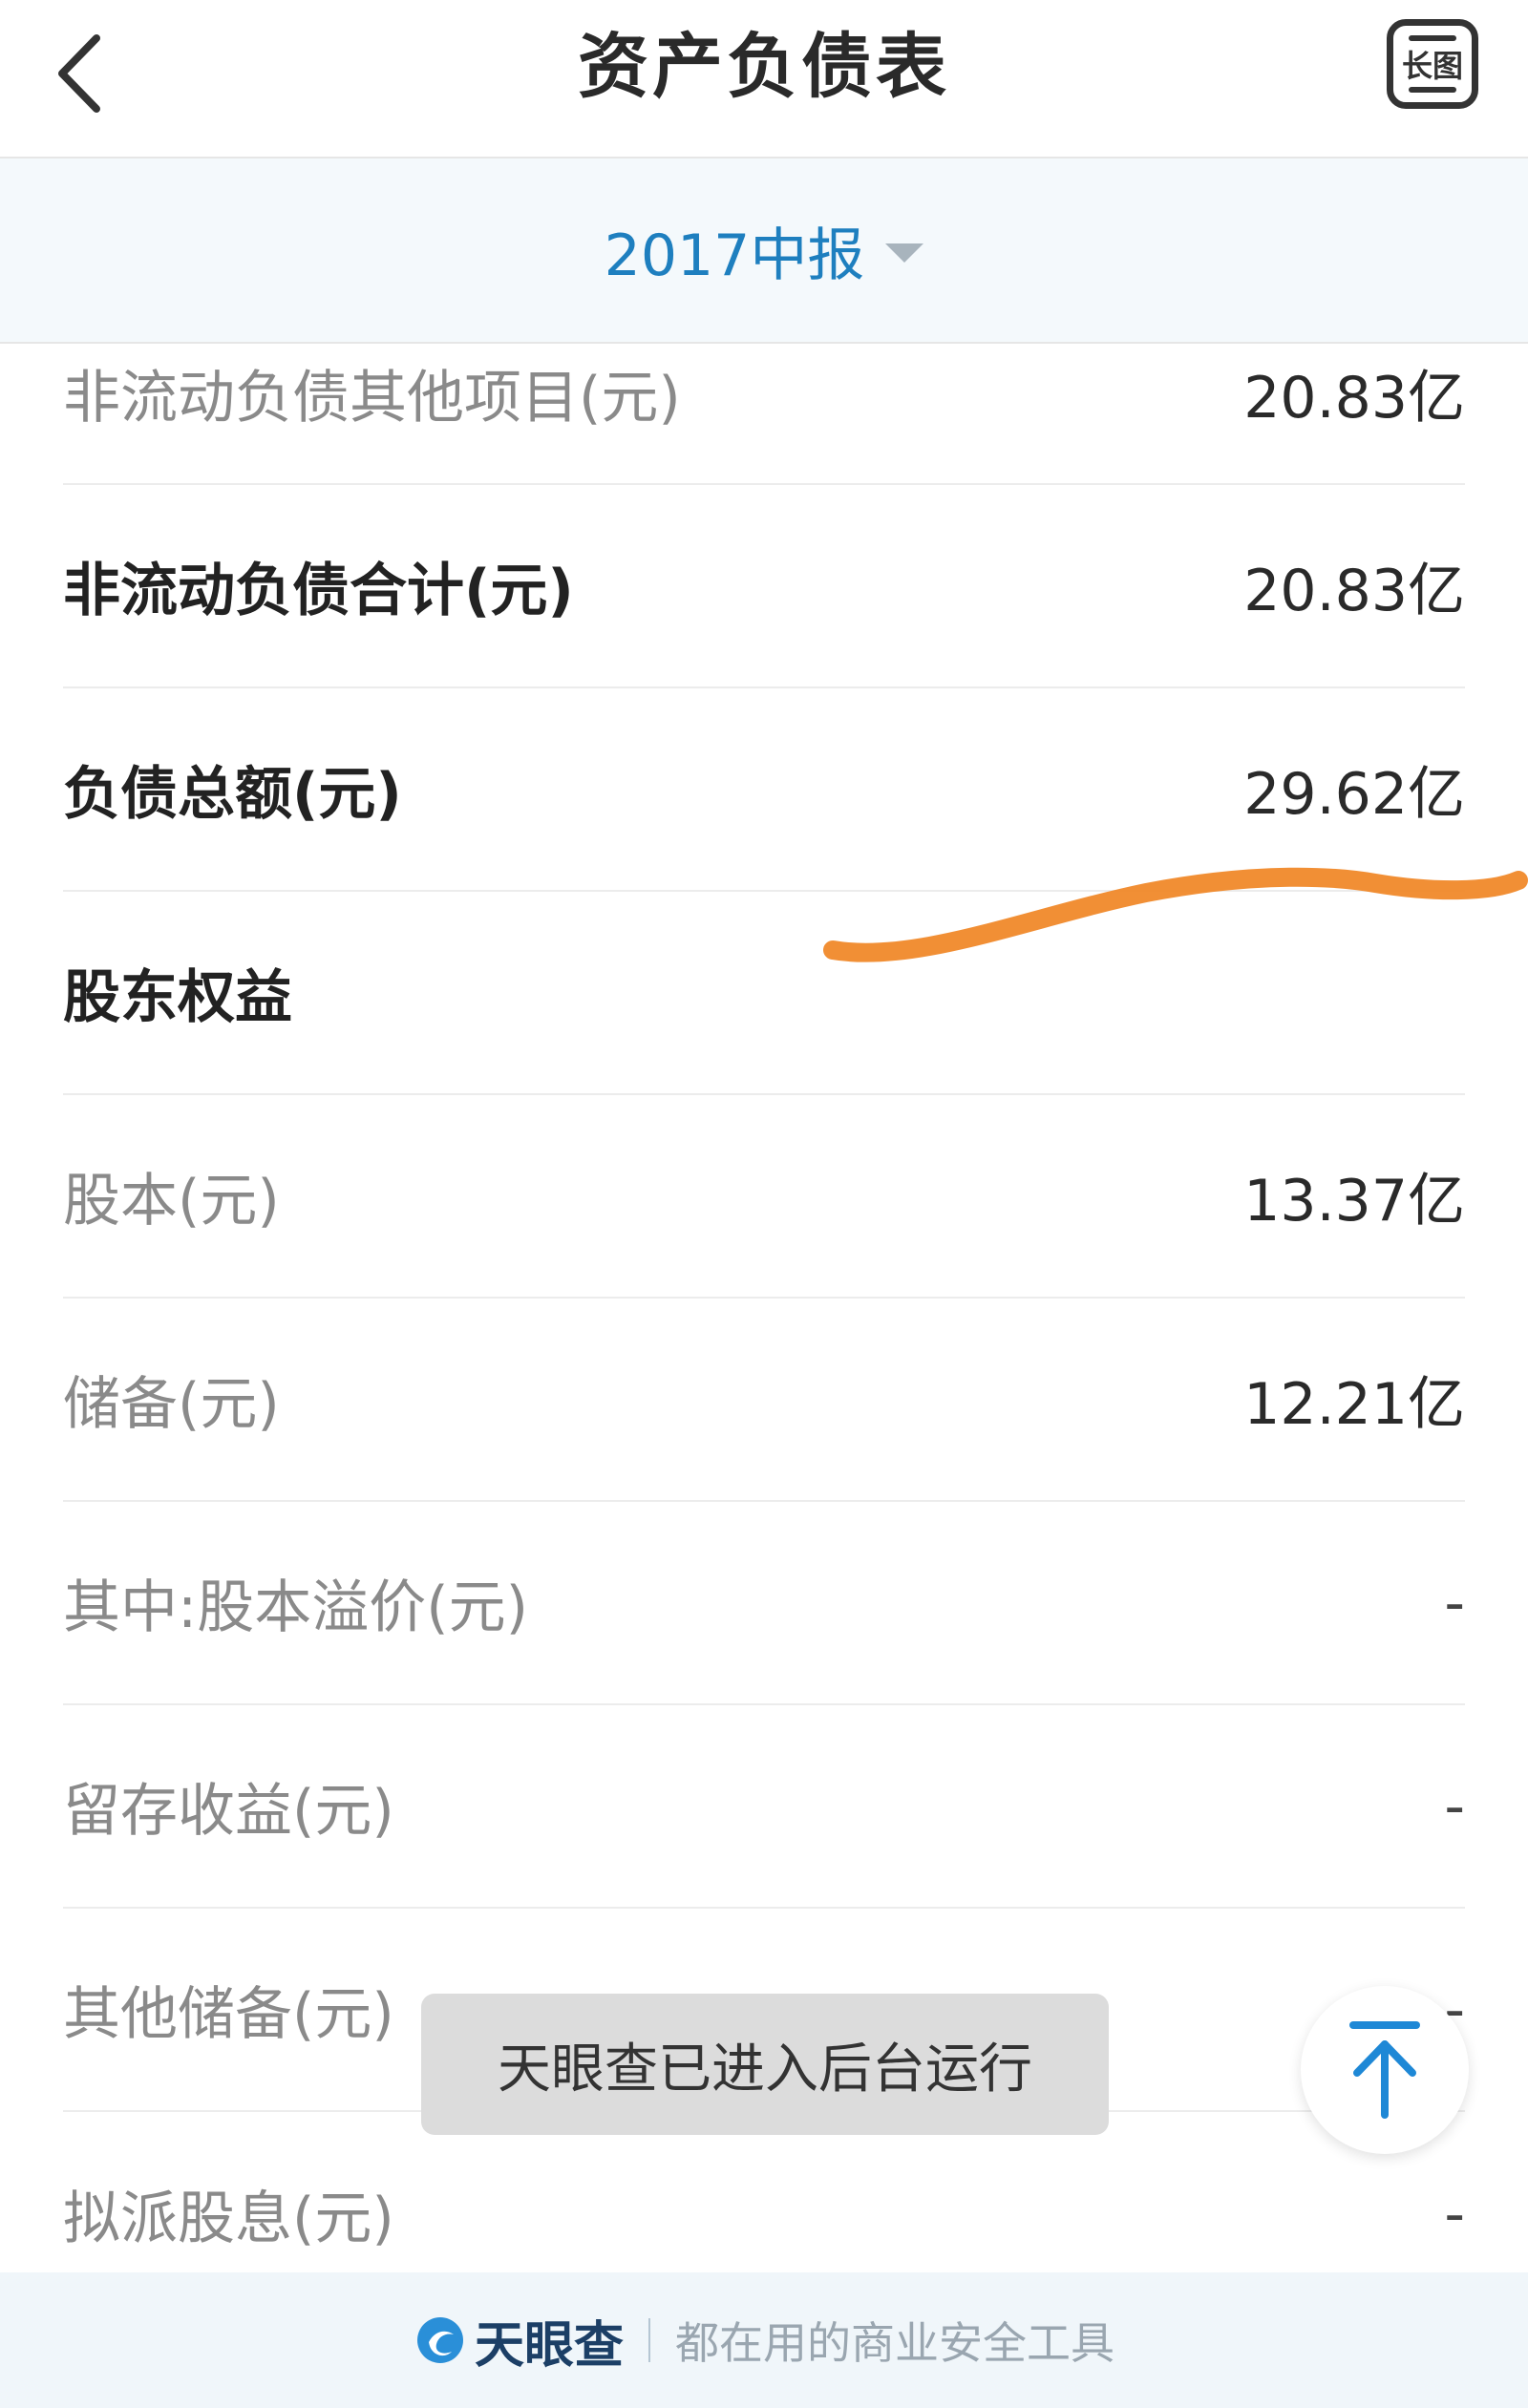  What do you see at coordinates (1354, 794) in the screenshot?
I see `row-value: 29.62亿` at bounding box center [1354, 794].